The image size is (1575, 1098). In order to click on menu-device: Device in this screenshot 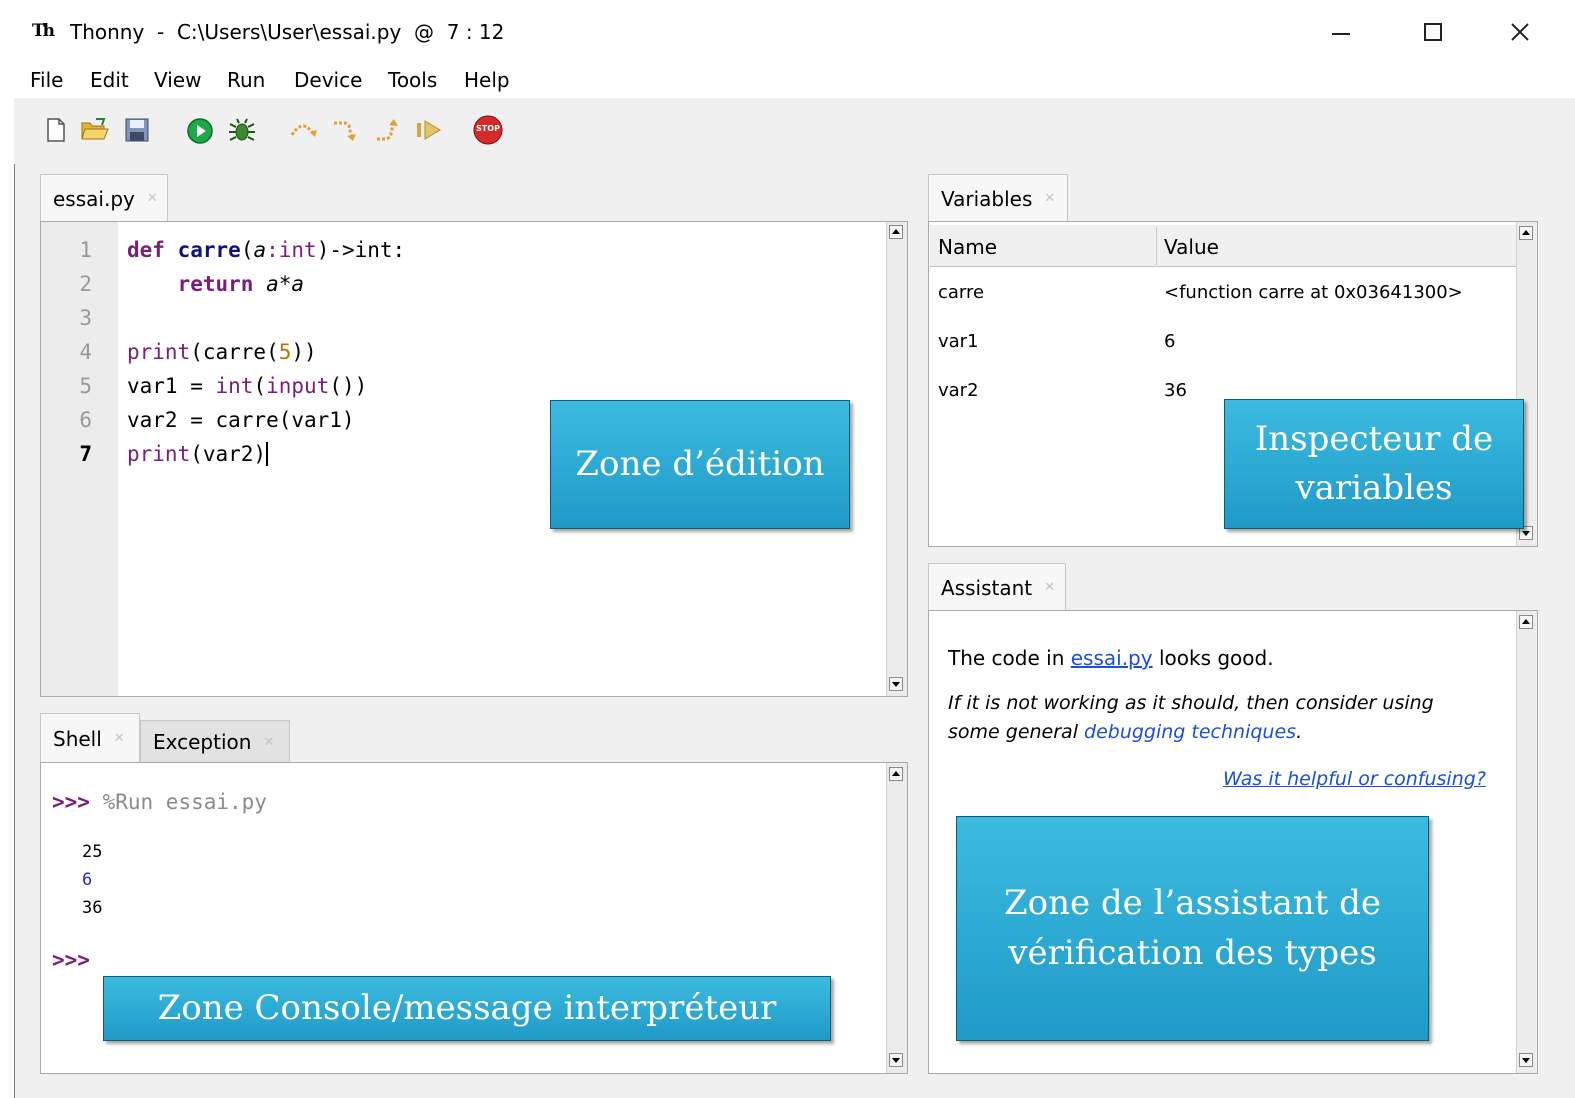, I will do `click(328, 80)`.